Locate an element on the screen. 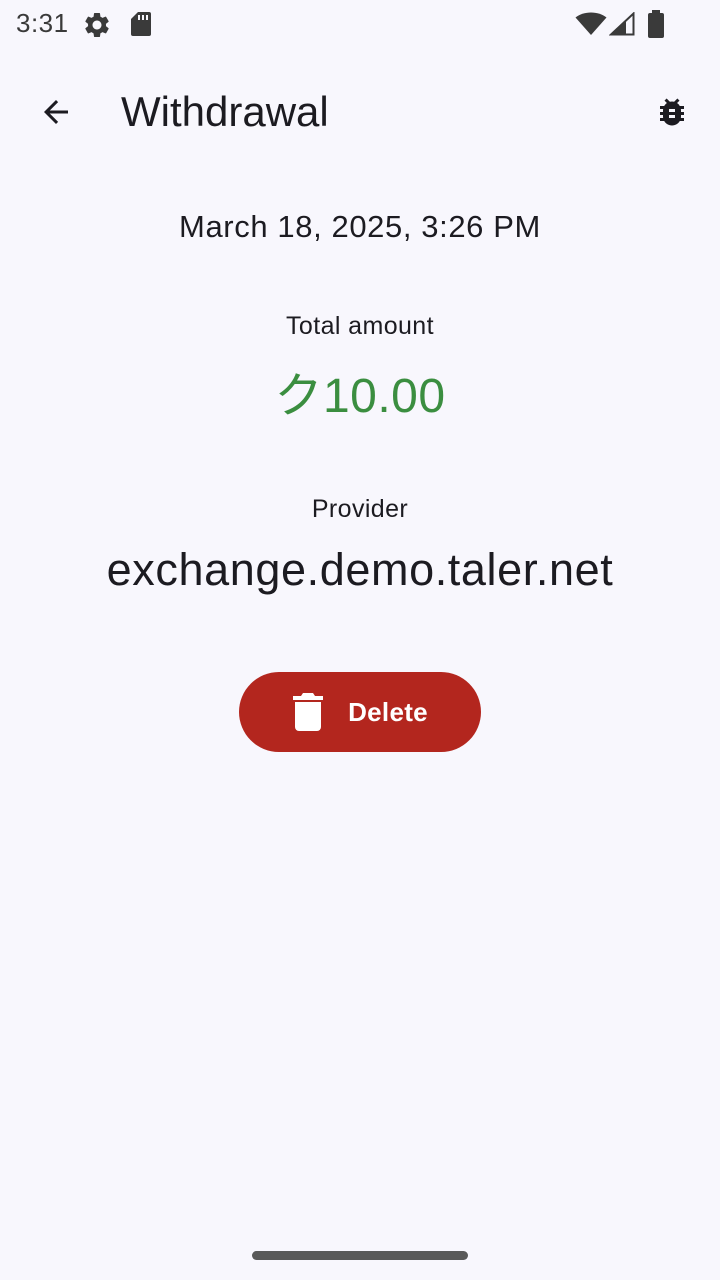  provider-label: Provider is located at coordinates (360, 509).